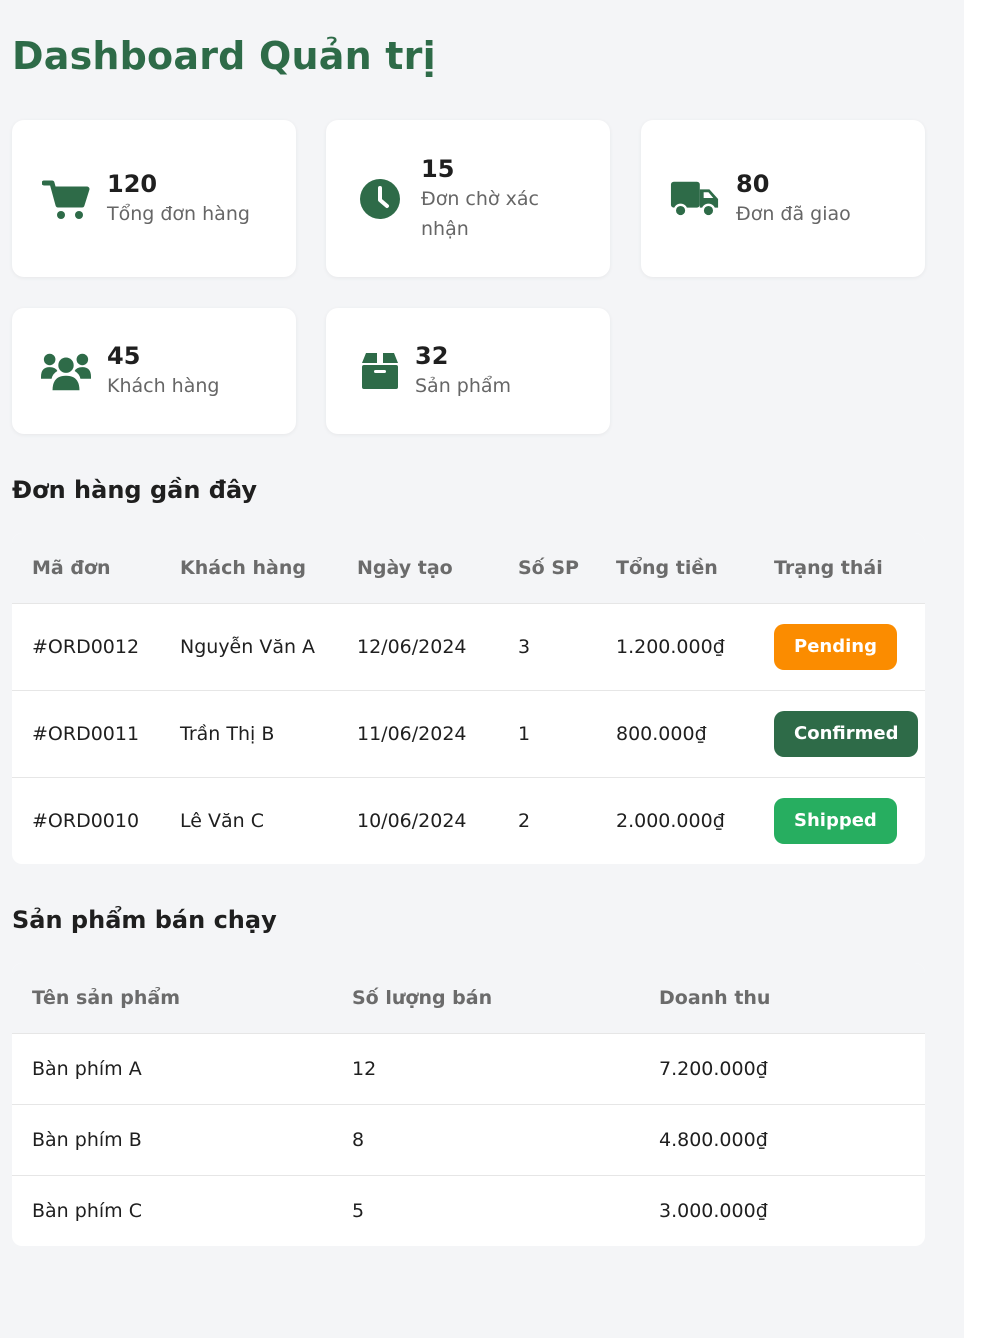 The height and width of the screenshot is (1338, 981). What do you see at coordinates (839, 568) in the screenshot?
I see `column-header: Trạng thái` at bounding box center [839, 568].